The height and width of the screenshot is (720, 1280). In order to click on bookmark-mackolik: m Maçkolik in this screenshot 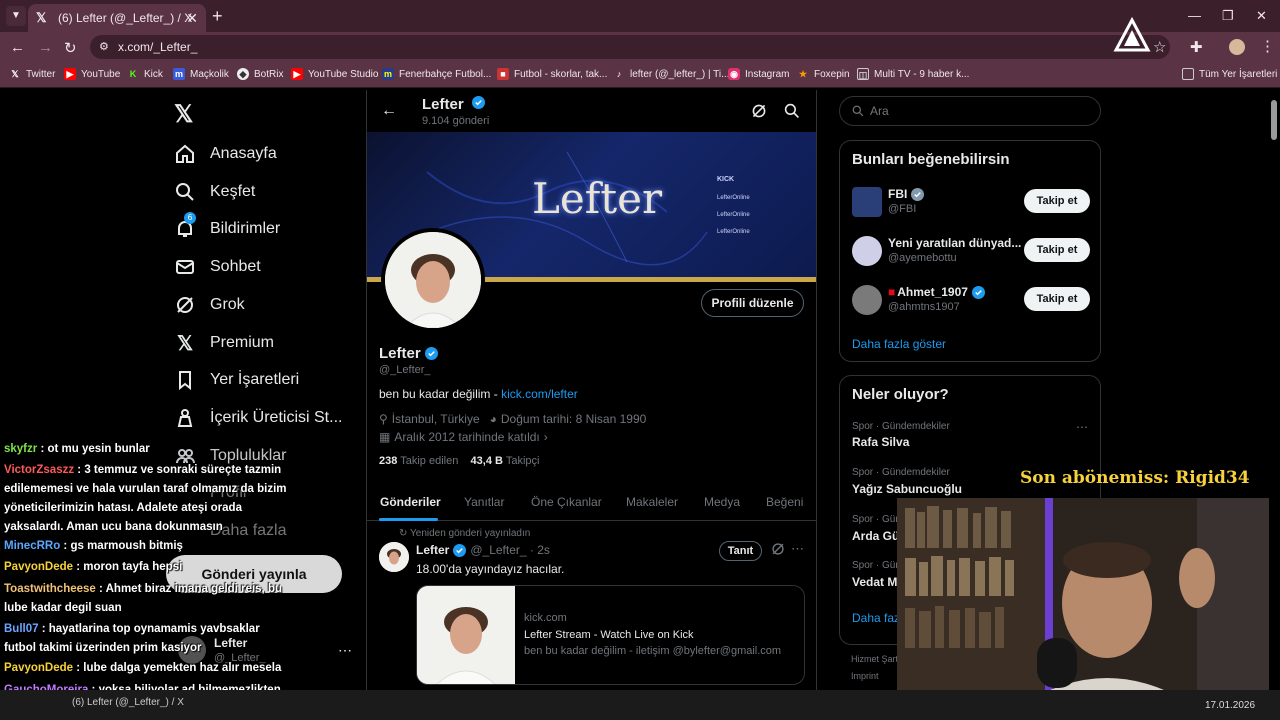, I will do `click(201, 74)`.